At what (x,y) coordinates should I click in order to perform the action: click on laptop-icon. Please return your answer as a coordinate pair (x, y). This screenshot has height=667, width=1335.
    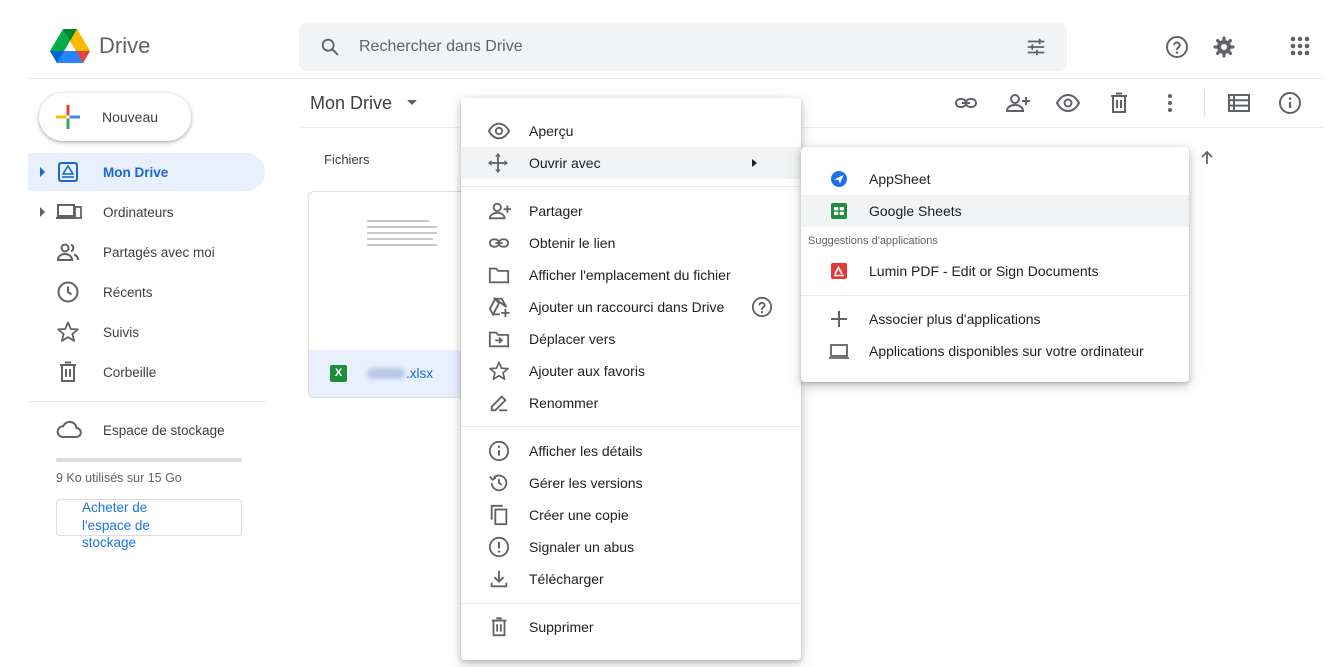
    Looking at the image, I should click on (839, 351).